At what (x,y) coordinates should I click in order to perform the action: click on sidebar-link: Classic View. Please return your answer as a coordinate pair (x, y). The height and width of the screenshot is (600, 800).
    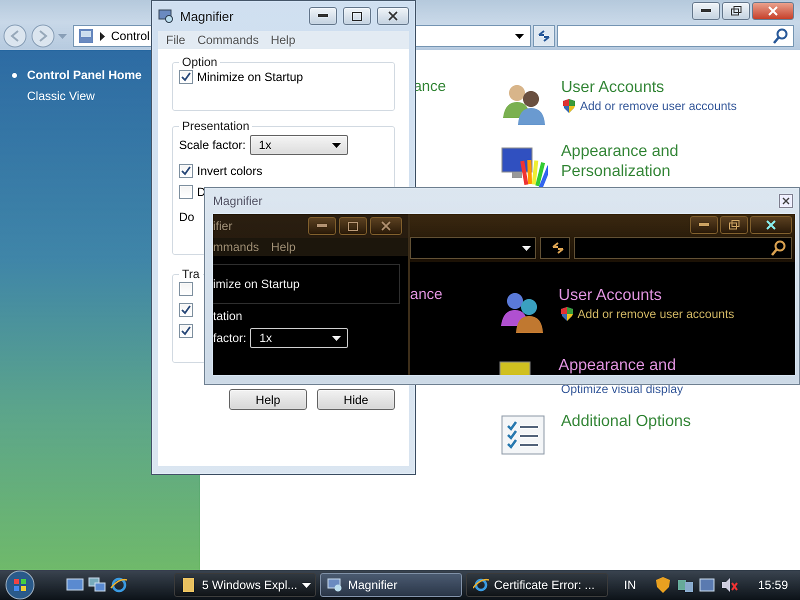
    Looking at the image, I should click on (53, 96).